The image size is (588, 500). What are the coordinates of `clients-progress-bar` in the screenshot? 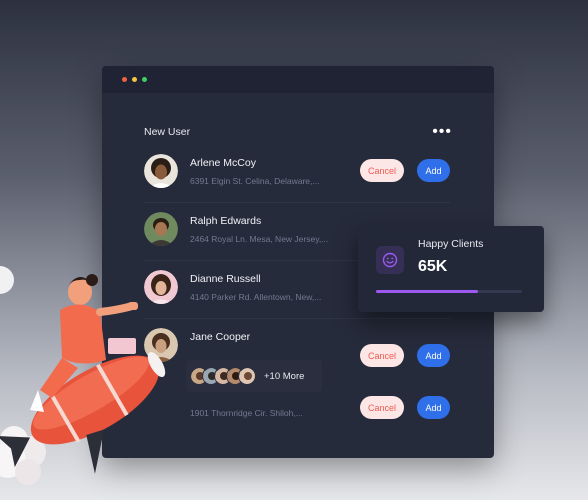 It's located at (449, 291).